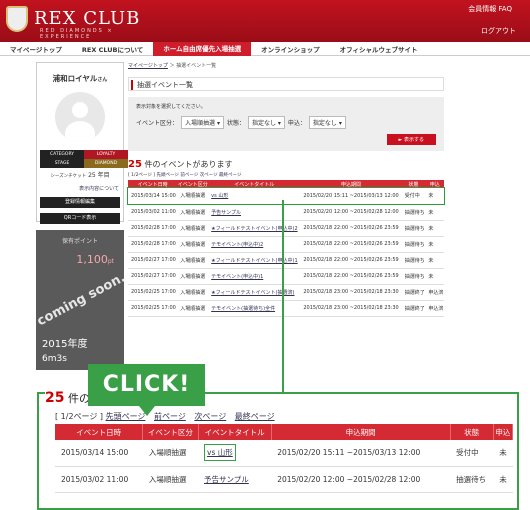  What do you see at coordinates (255, 416) in the screenshot?
I see `zoom-pager-last: 最終ページ` at bounding box center [255, 416].